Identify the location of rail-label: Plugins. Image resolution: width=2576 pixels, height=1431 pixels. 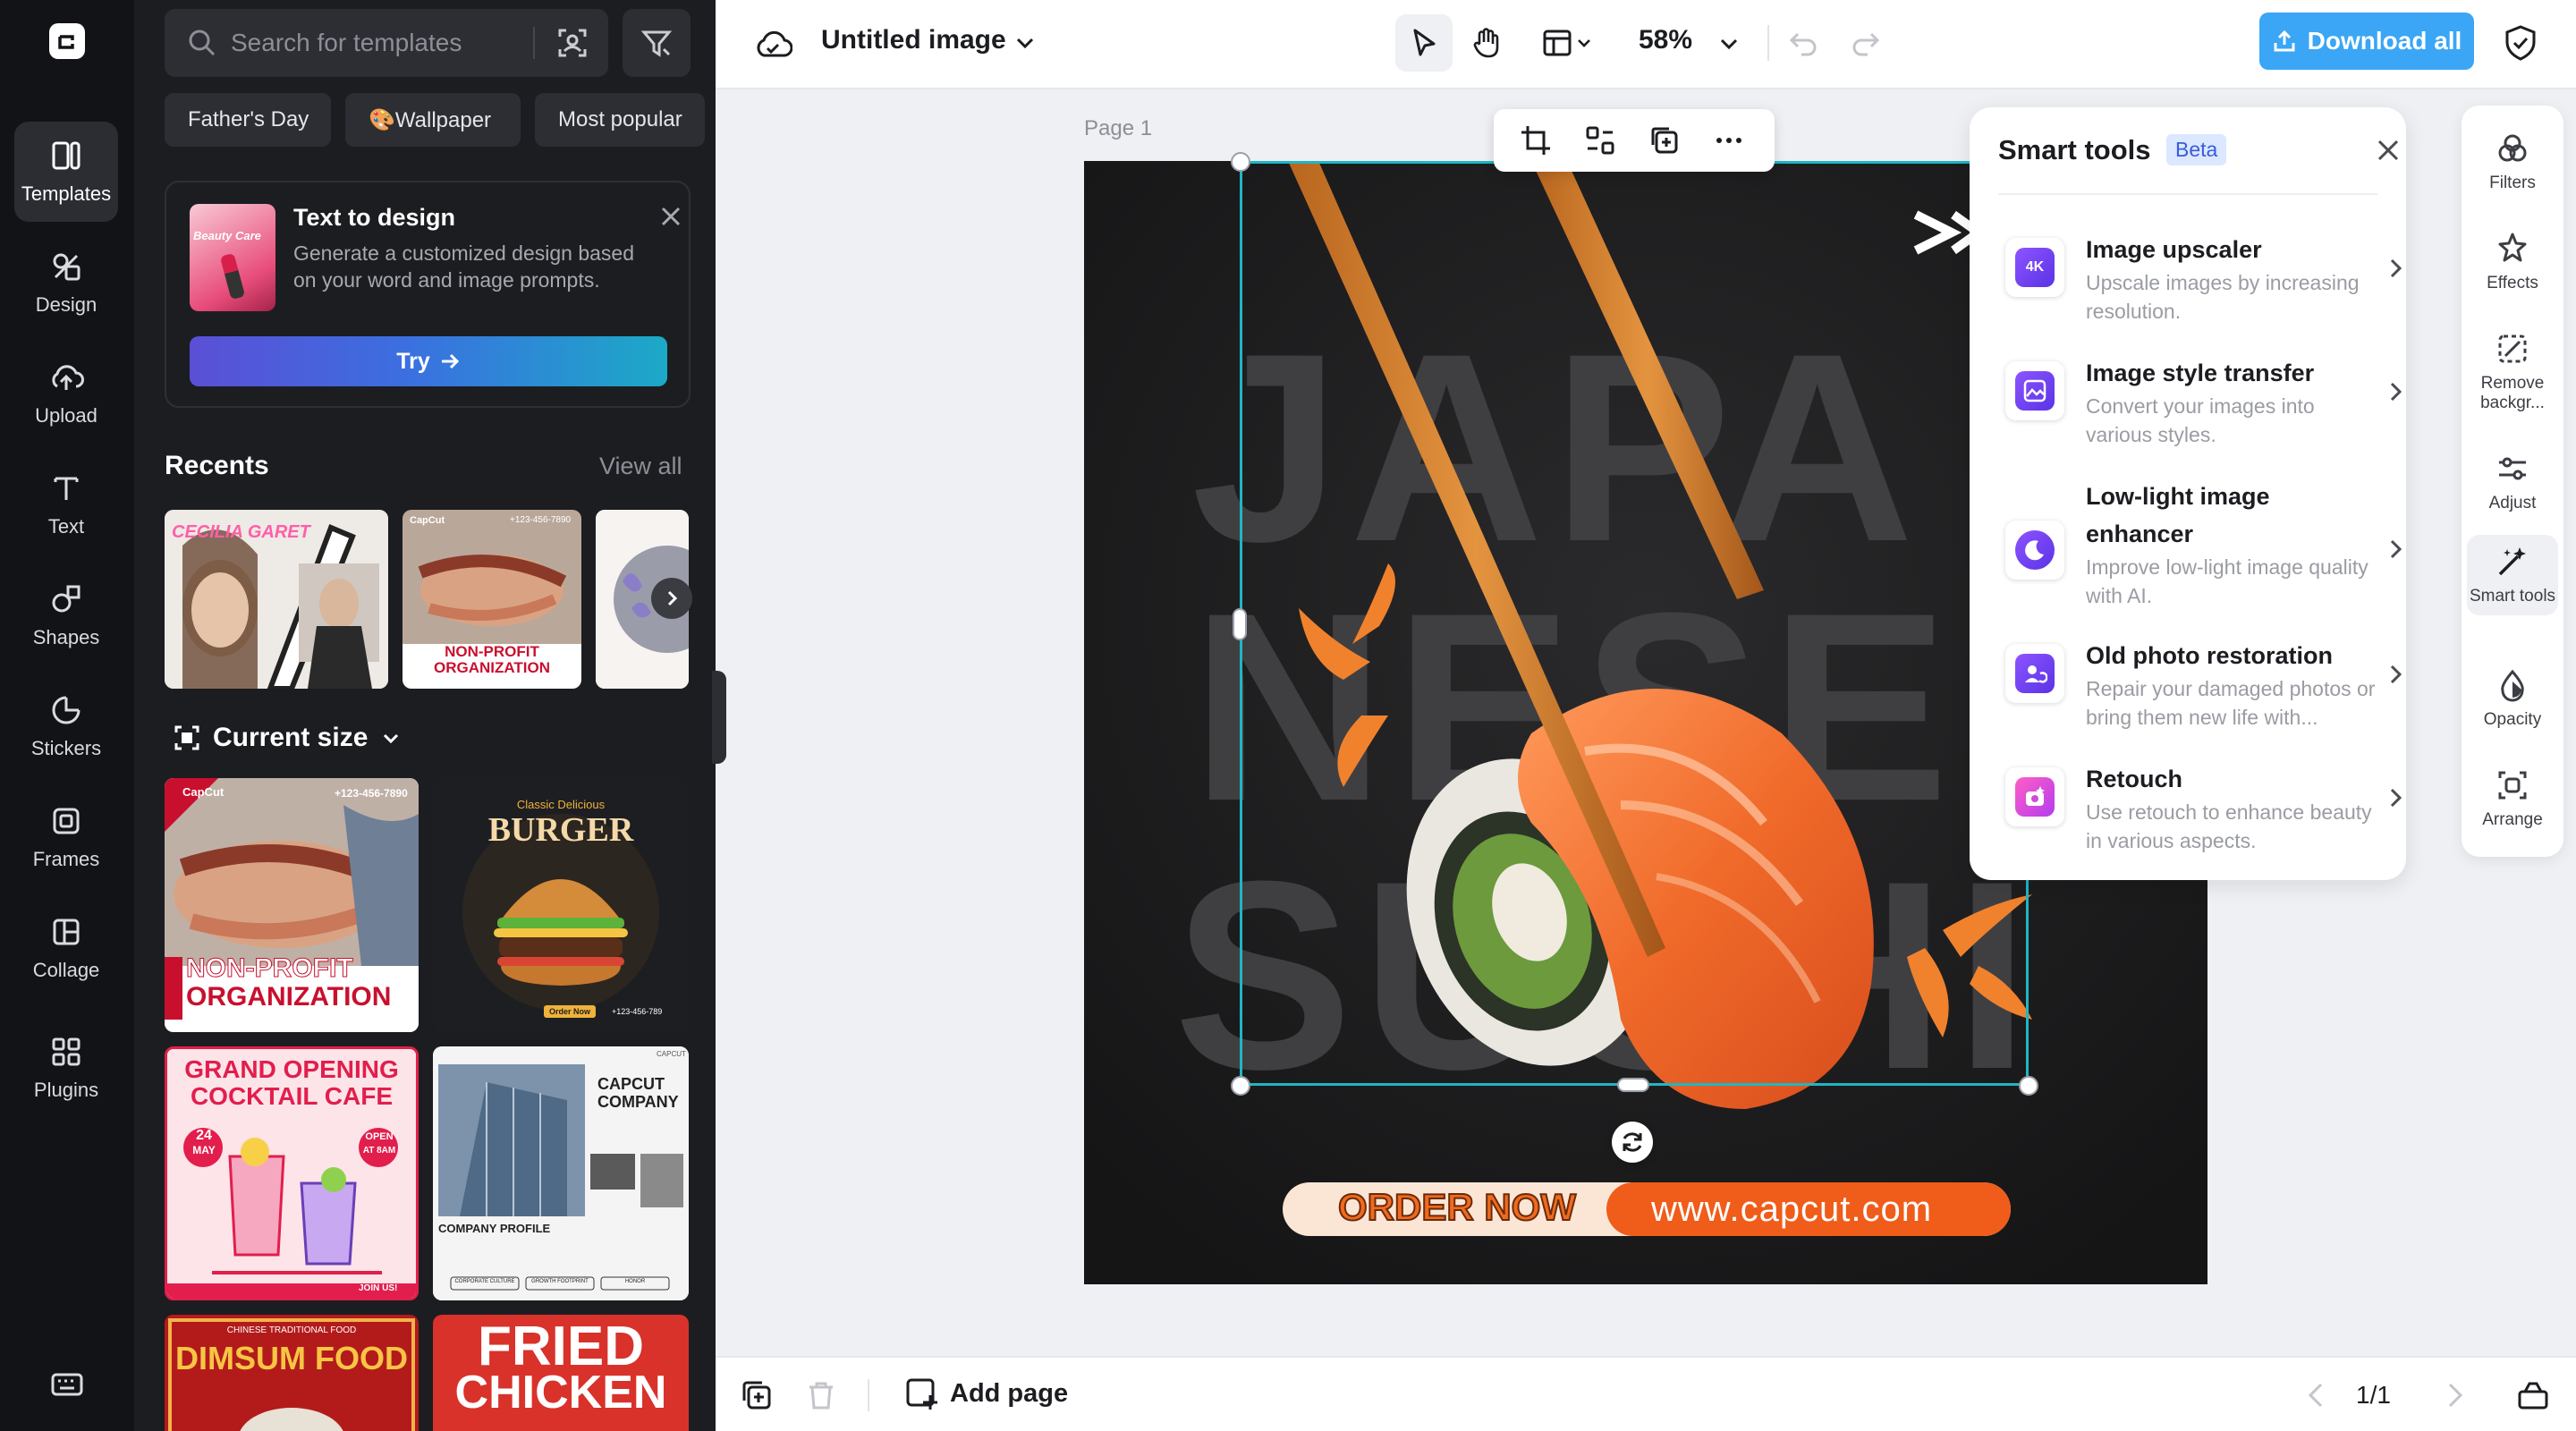
(66, 1090).